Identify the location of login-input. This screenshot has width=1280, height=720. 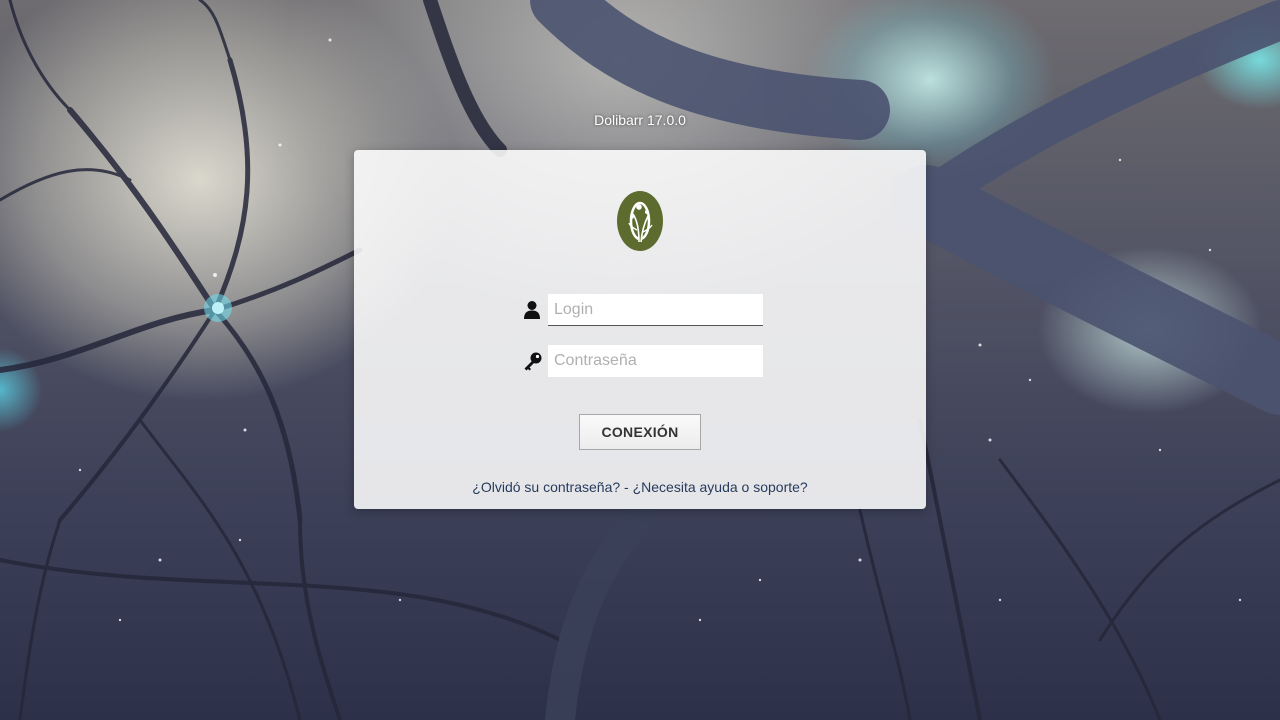
(655, 310).